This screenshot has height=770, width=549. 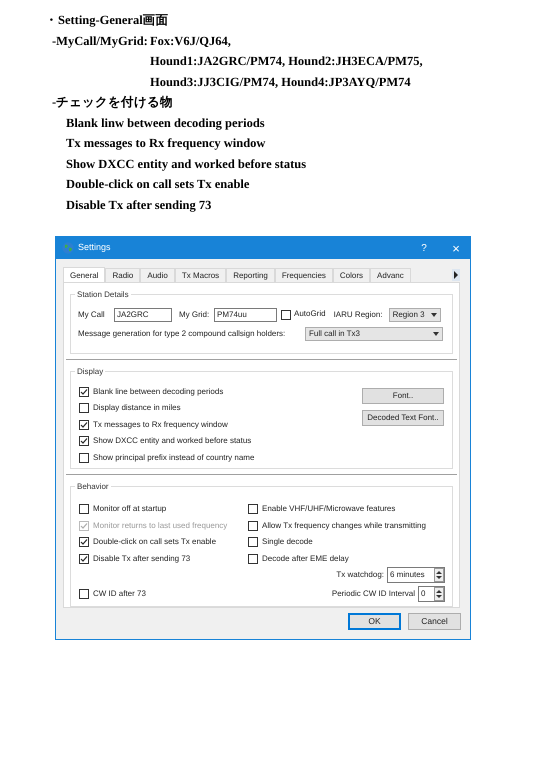 What do you see at coordinates (194, 315) in the screenshot?
I see `field-label: My Grid:` at bounding box center [194, 315].